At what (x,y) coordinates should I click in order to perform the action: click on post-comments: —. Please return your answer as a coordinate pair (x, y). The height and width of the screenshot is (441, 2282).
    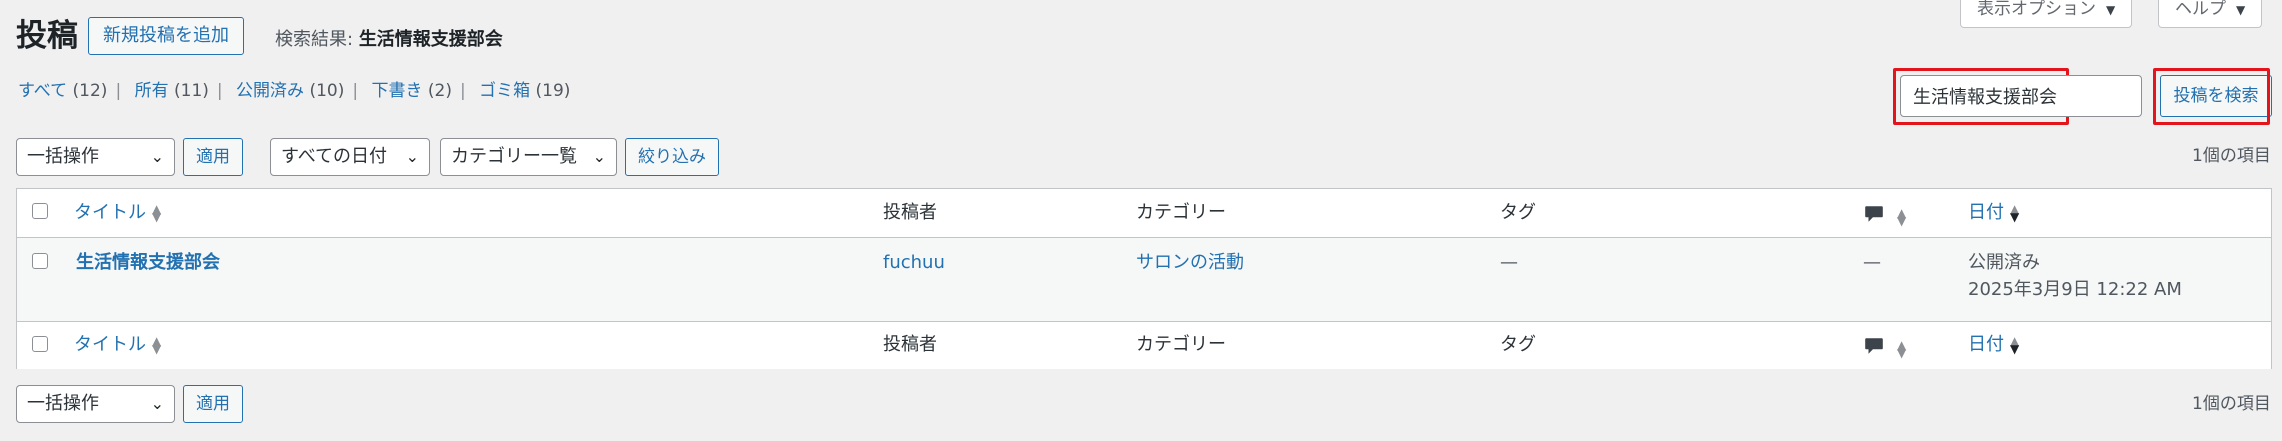
    Looking at the image, I should click on (1872, 262).